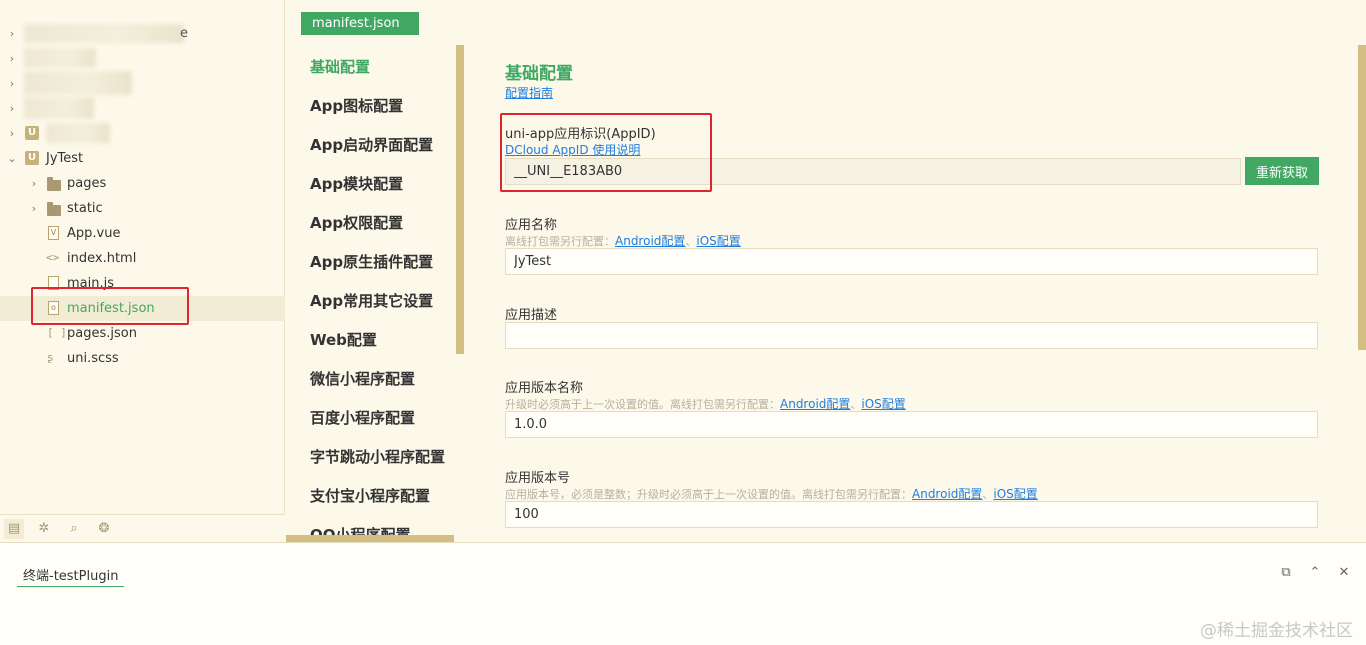  I want to click on debug-view-icon: ✲, so click(44, 529).